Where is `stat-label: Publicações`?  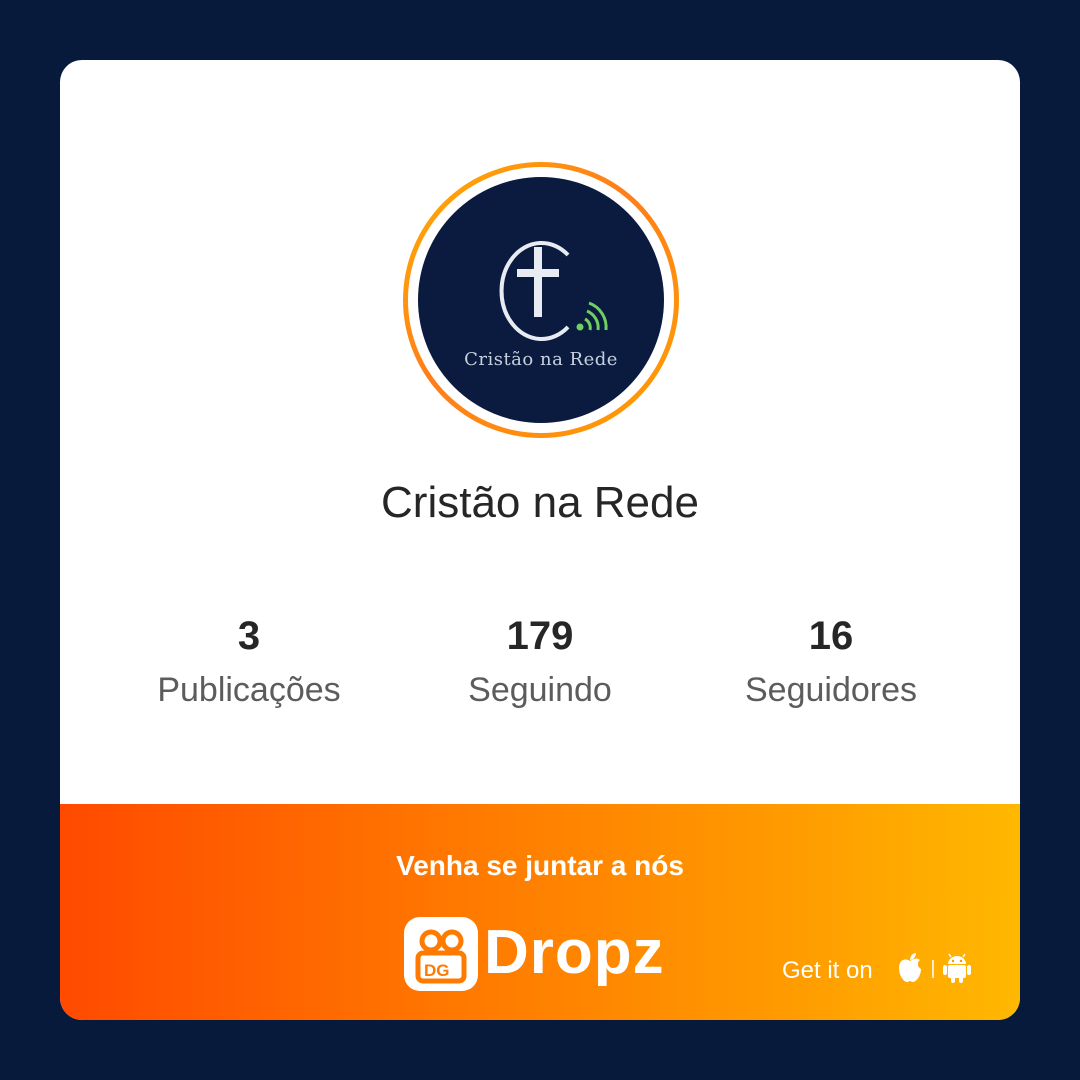
stat-label: Publicações is located at coordinates (249, 690).